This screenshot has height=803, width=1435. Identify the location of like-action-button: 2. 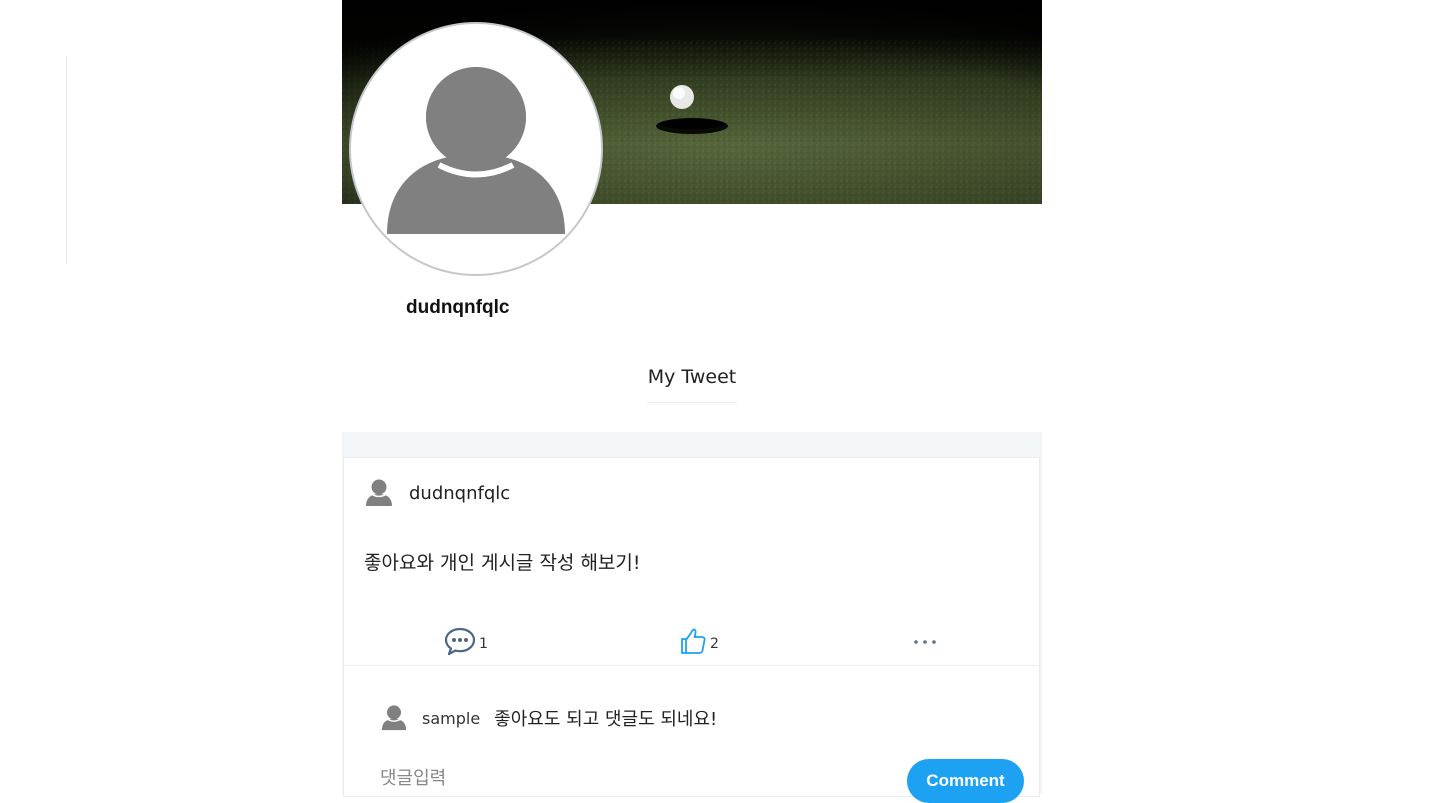
(699, 641).